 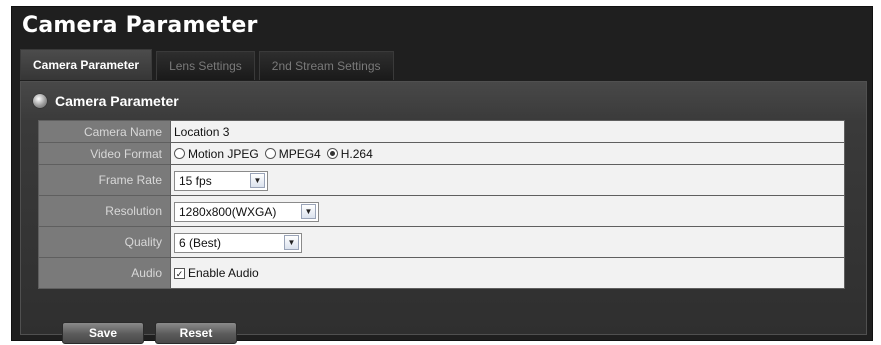 What do you see at coordinates (507, 211) in the screenshot?
I see `resolution-cell: 1280x800(WXGA) ▼` at bounding box center [507, 211].